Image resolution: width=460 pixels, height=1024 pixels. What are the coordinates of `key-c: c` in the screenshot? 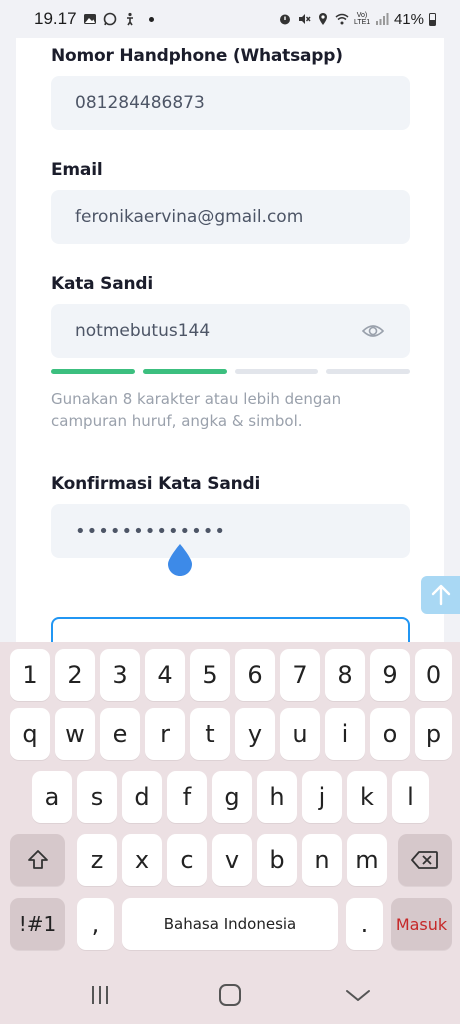 It's located at (187, 860).